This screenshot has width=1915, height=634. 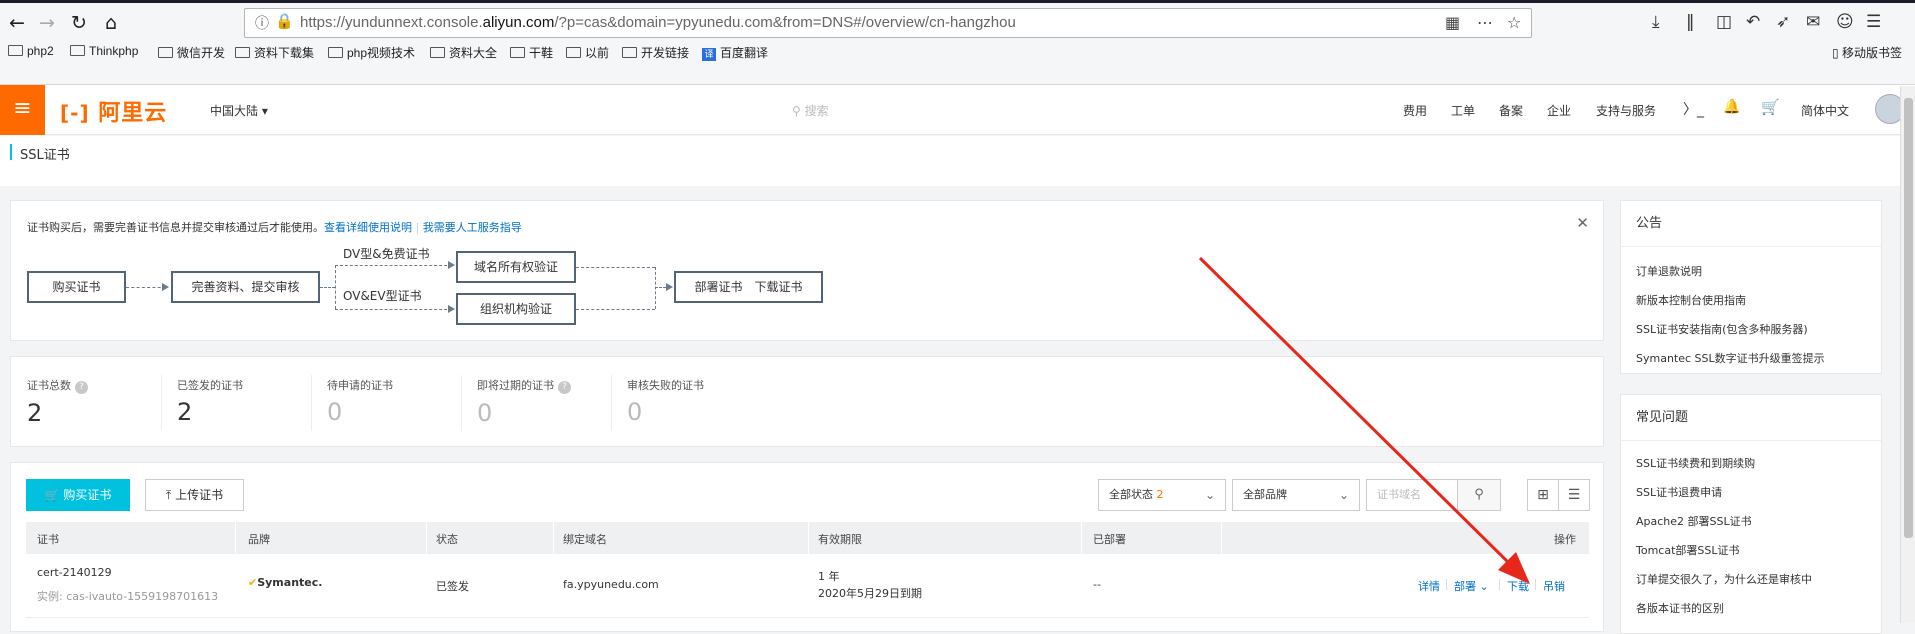 I want to click on faq-link: Apache2 部署SSL证书, so click(x=1751, y=521).